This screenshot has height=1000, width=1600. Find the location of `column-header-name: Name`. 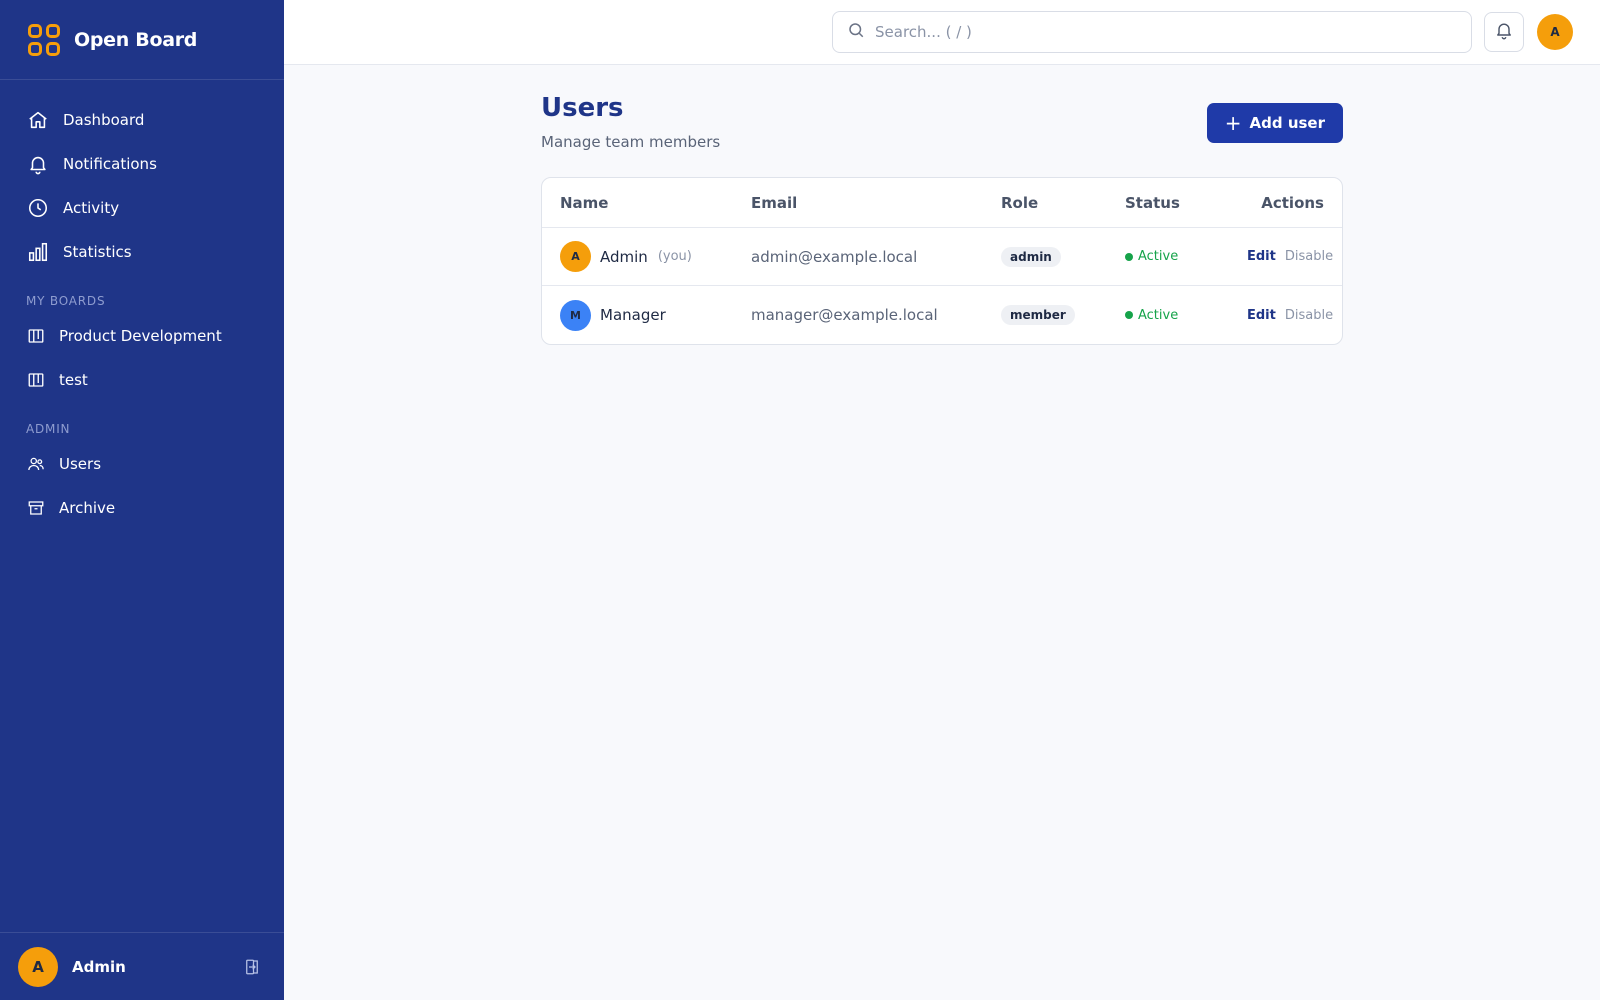

column-header-name: Name is located at coordinates (655, 203).